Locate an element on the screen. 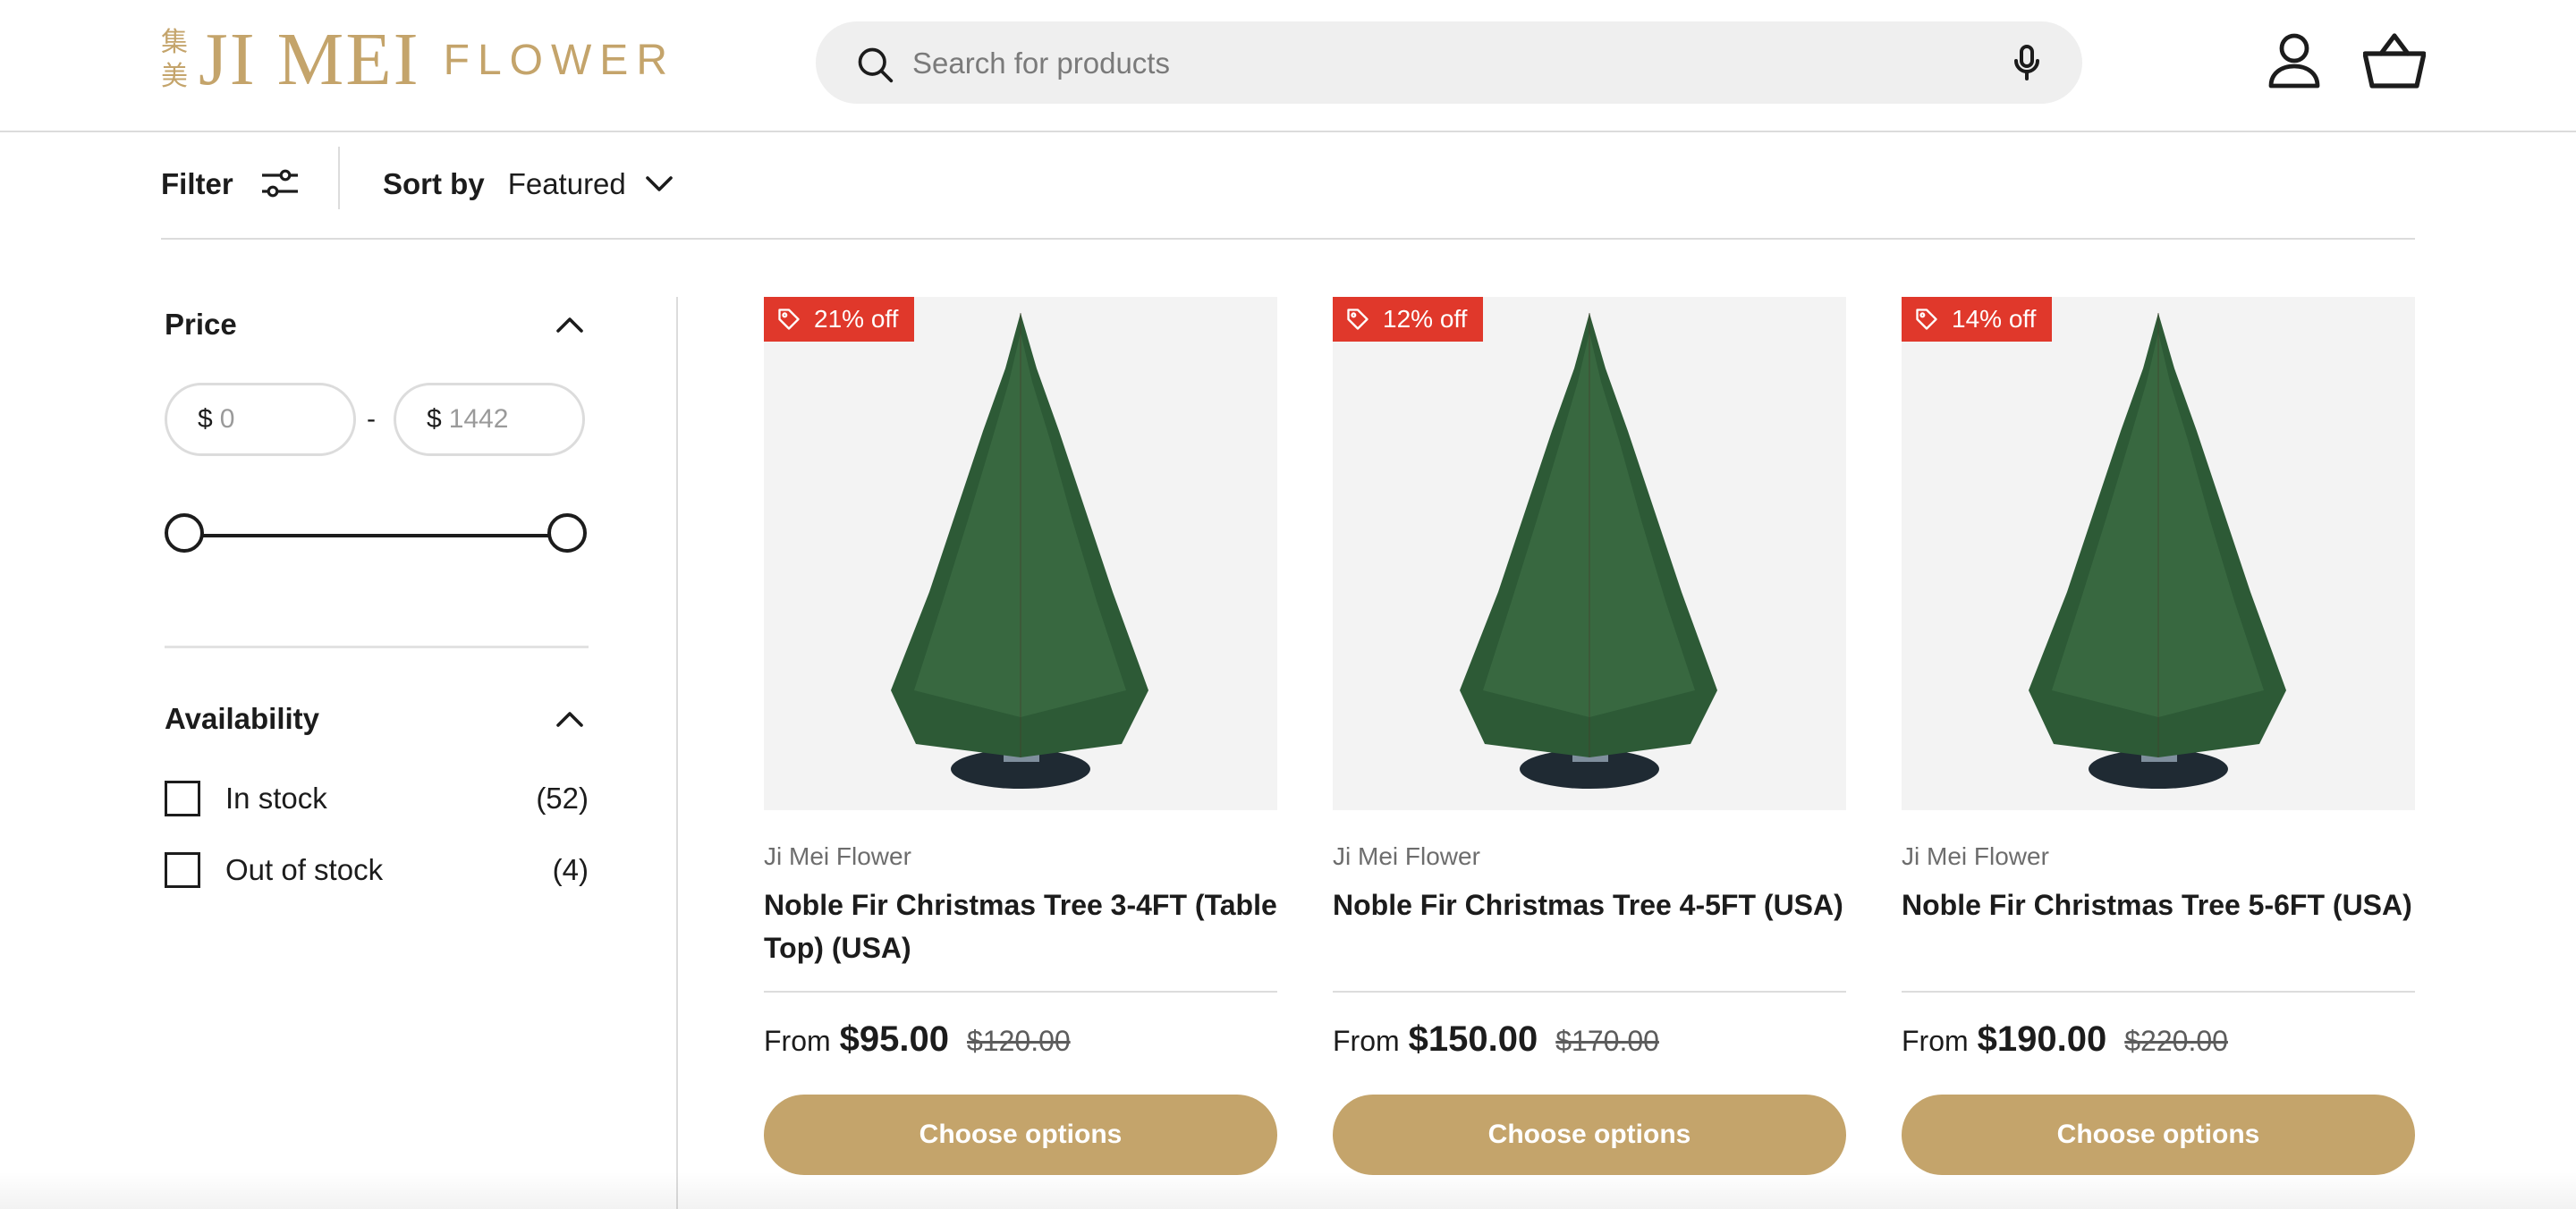 The width and height of the screenshot is (2576, 1209). collection-toolbar: Filter Sort by Featured is located at coordinates (1288, 186).